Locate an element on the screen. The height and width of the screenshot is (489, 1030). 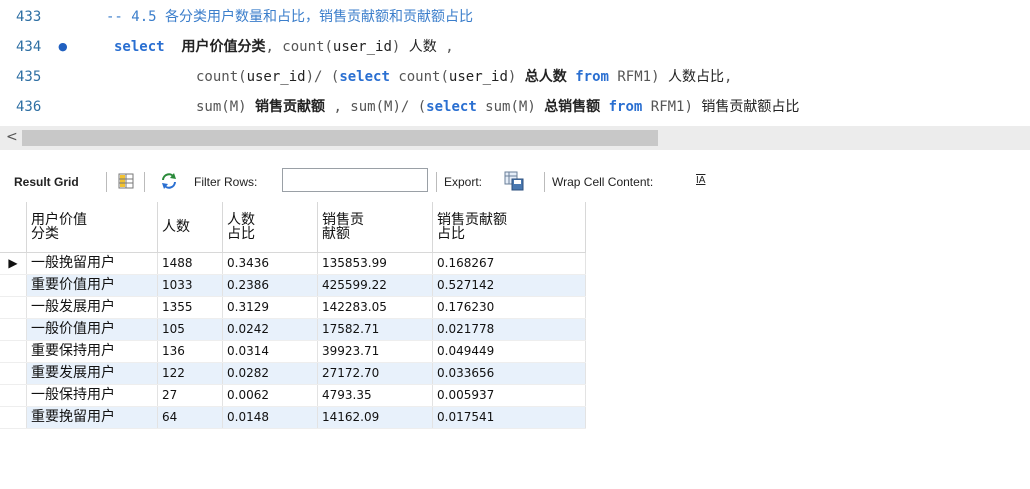
table-cell: 1355 is located at coordinates (190, 307).